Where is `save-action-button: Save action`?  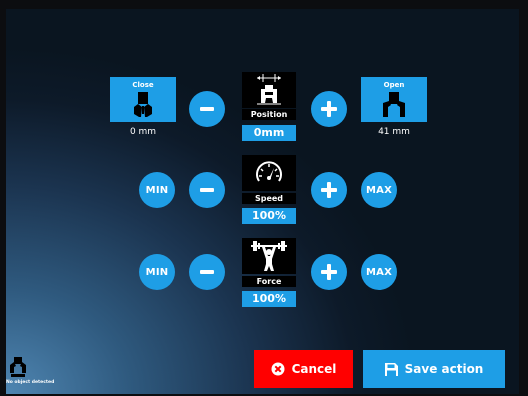
save-action-button: Save action is located at coordinates (434, 369).